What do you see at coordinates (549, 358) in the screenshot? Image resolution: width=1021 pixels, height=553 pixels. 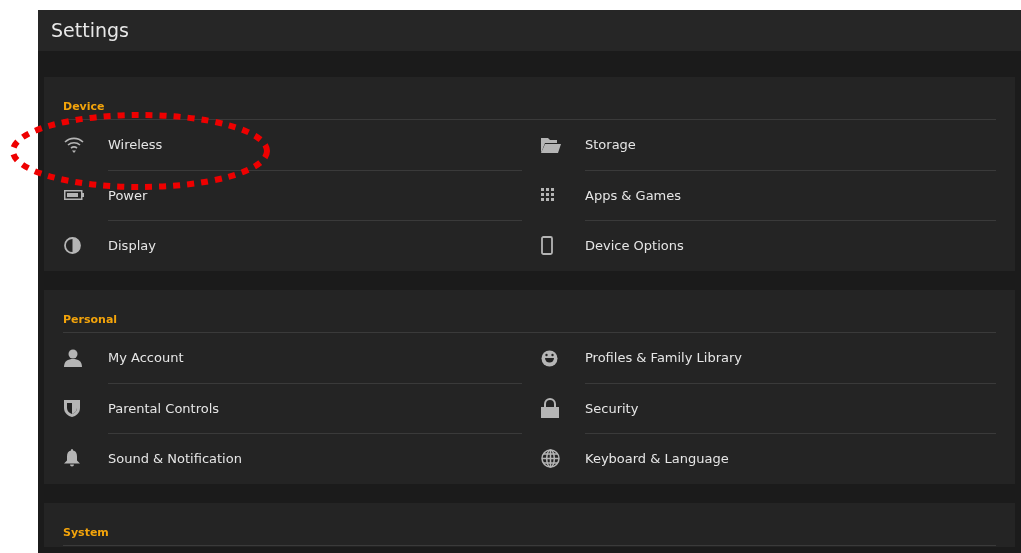 I see `smiley-icon` at bounding box center [549, 358].